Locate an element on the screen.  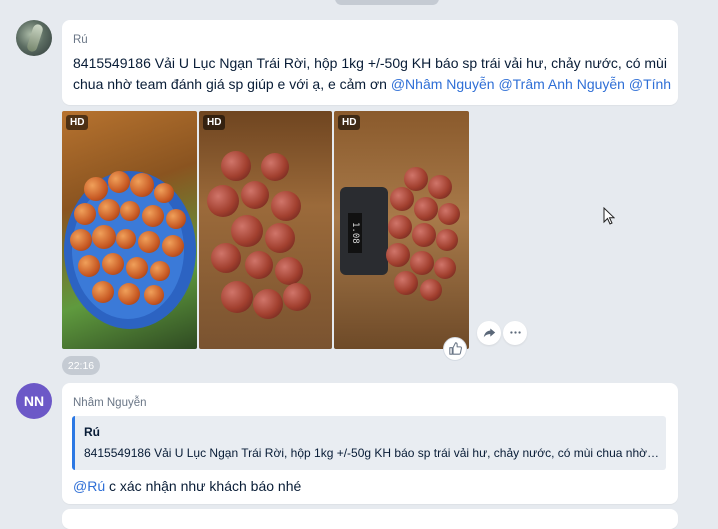
quote-sender: Rú is located at coordinates (92, 432).